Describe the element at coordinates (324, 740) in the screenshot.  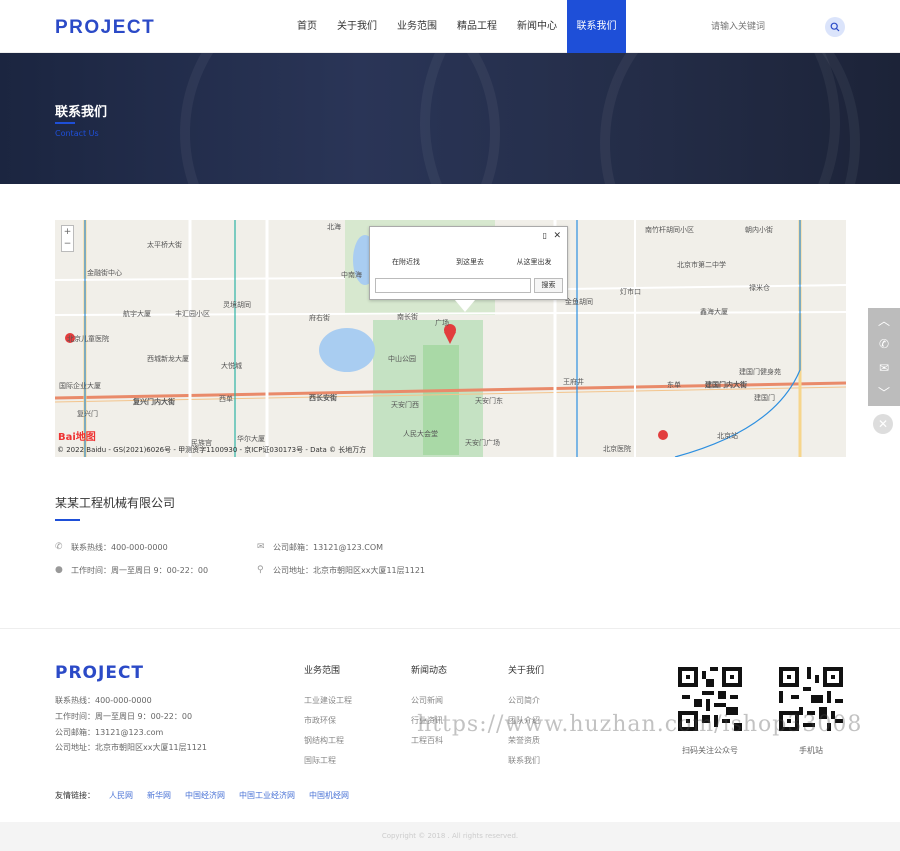
I see `footer-link: 钢结构工程` at that location.